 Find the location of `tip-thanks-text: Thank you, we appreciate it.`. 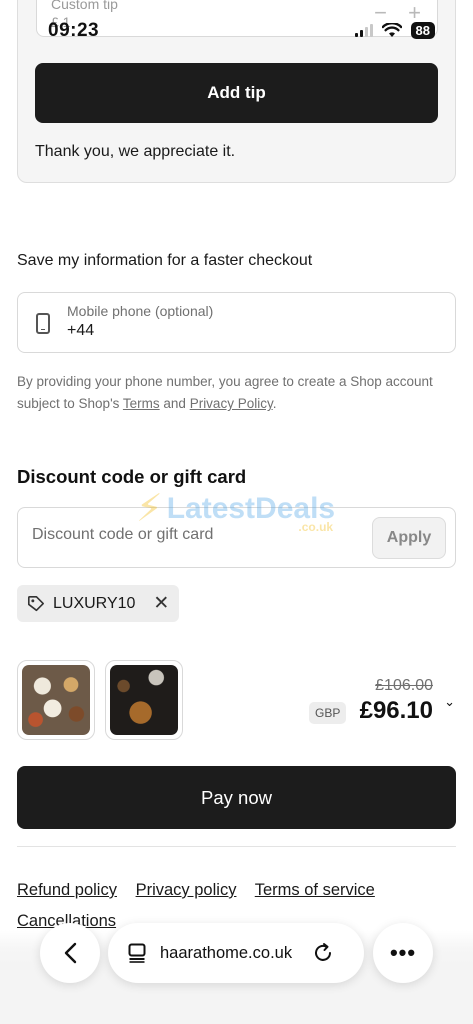

tip-thanks-text: Thank you, we appreciate it. is located at coordinates (135, 151).